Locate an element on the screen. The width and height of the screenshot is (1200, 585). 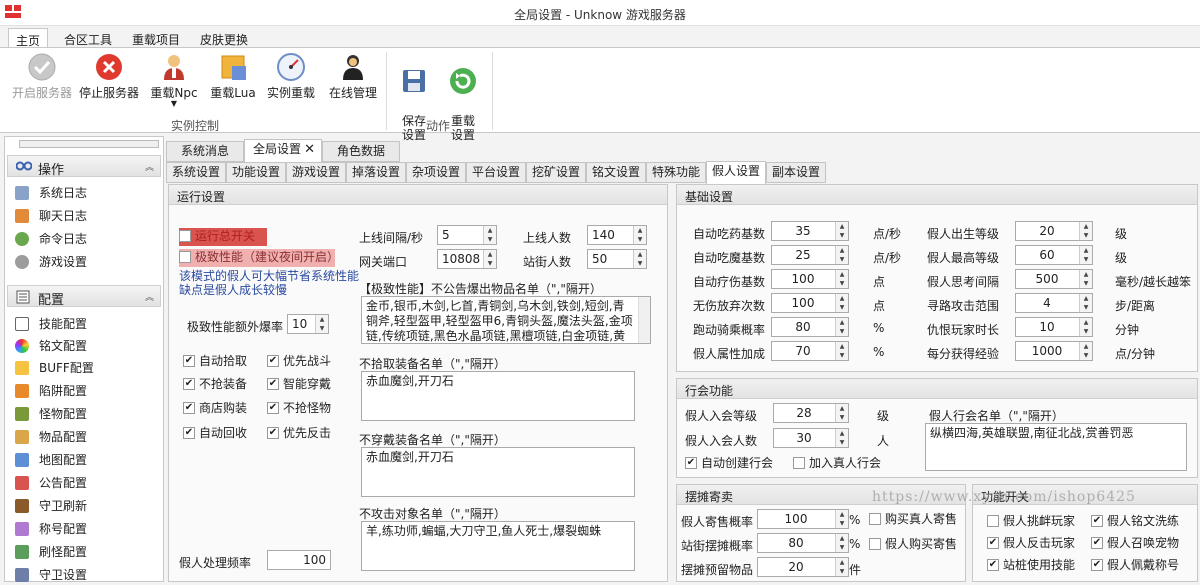
tab-misc-settings: 杂项设置 is located at coordinates (436, 172).